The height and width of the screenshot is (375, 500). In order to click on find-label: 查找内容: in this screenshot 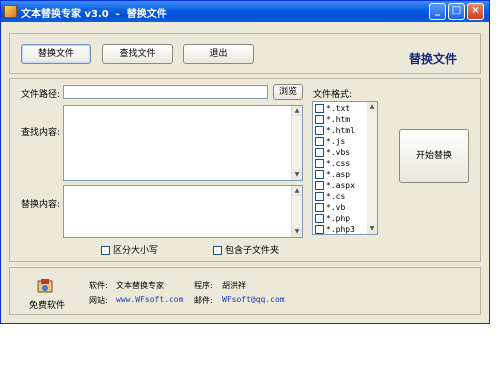, I will do `click(41, 133)`.